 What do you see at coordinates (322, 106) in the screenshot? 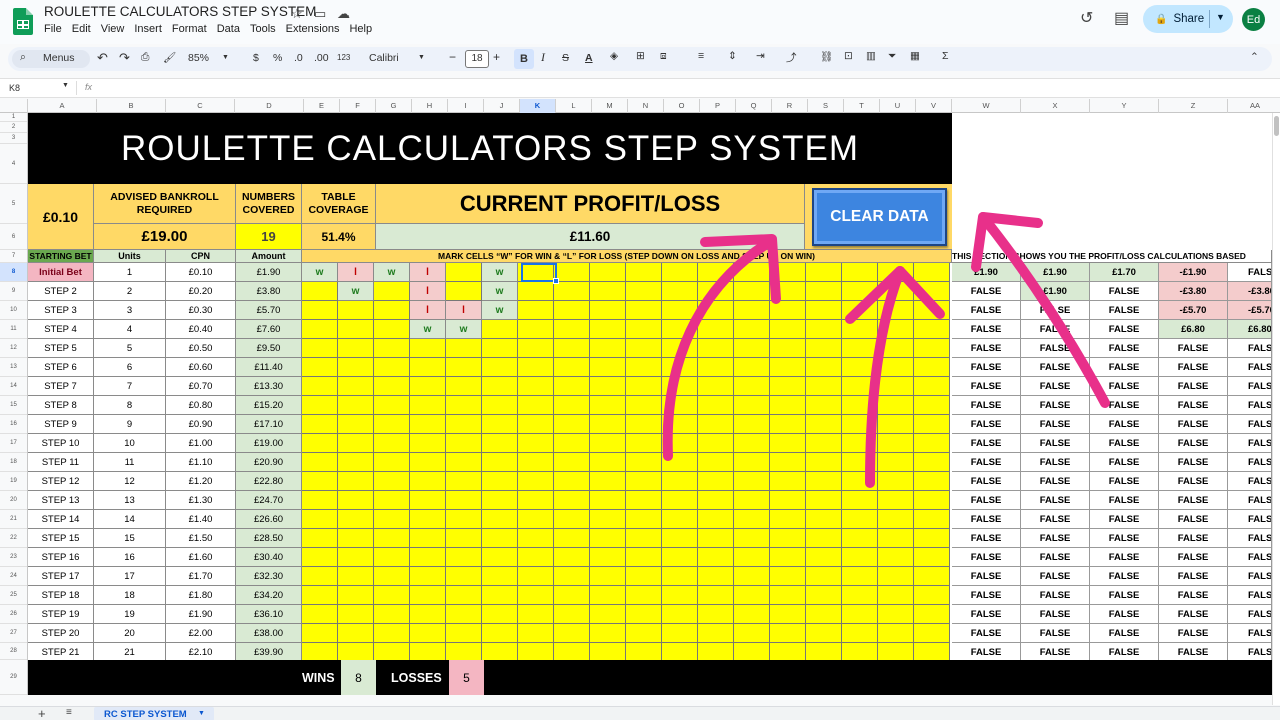
I see `column-header: E` at bounding box center [322, 106].